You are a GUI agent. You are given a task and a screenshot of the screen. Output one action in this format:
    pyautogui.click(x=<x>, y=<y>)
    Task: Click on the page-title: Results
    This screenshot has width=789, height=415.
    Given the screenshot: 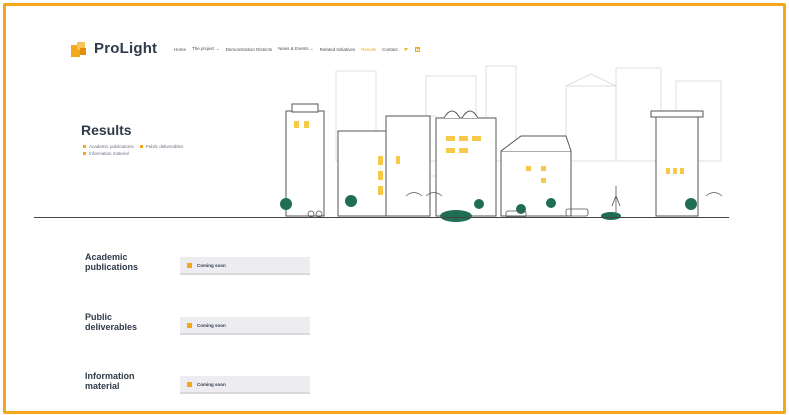 What is the action you would take?
    pyautogui.click(x=106, y=130)
    